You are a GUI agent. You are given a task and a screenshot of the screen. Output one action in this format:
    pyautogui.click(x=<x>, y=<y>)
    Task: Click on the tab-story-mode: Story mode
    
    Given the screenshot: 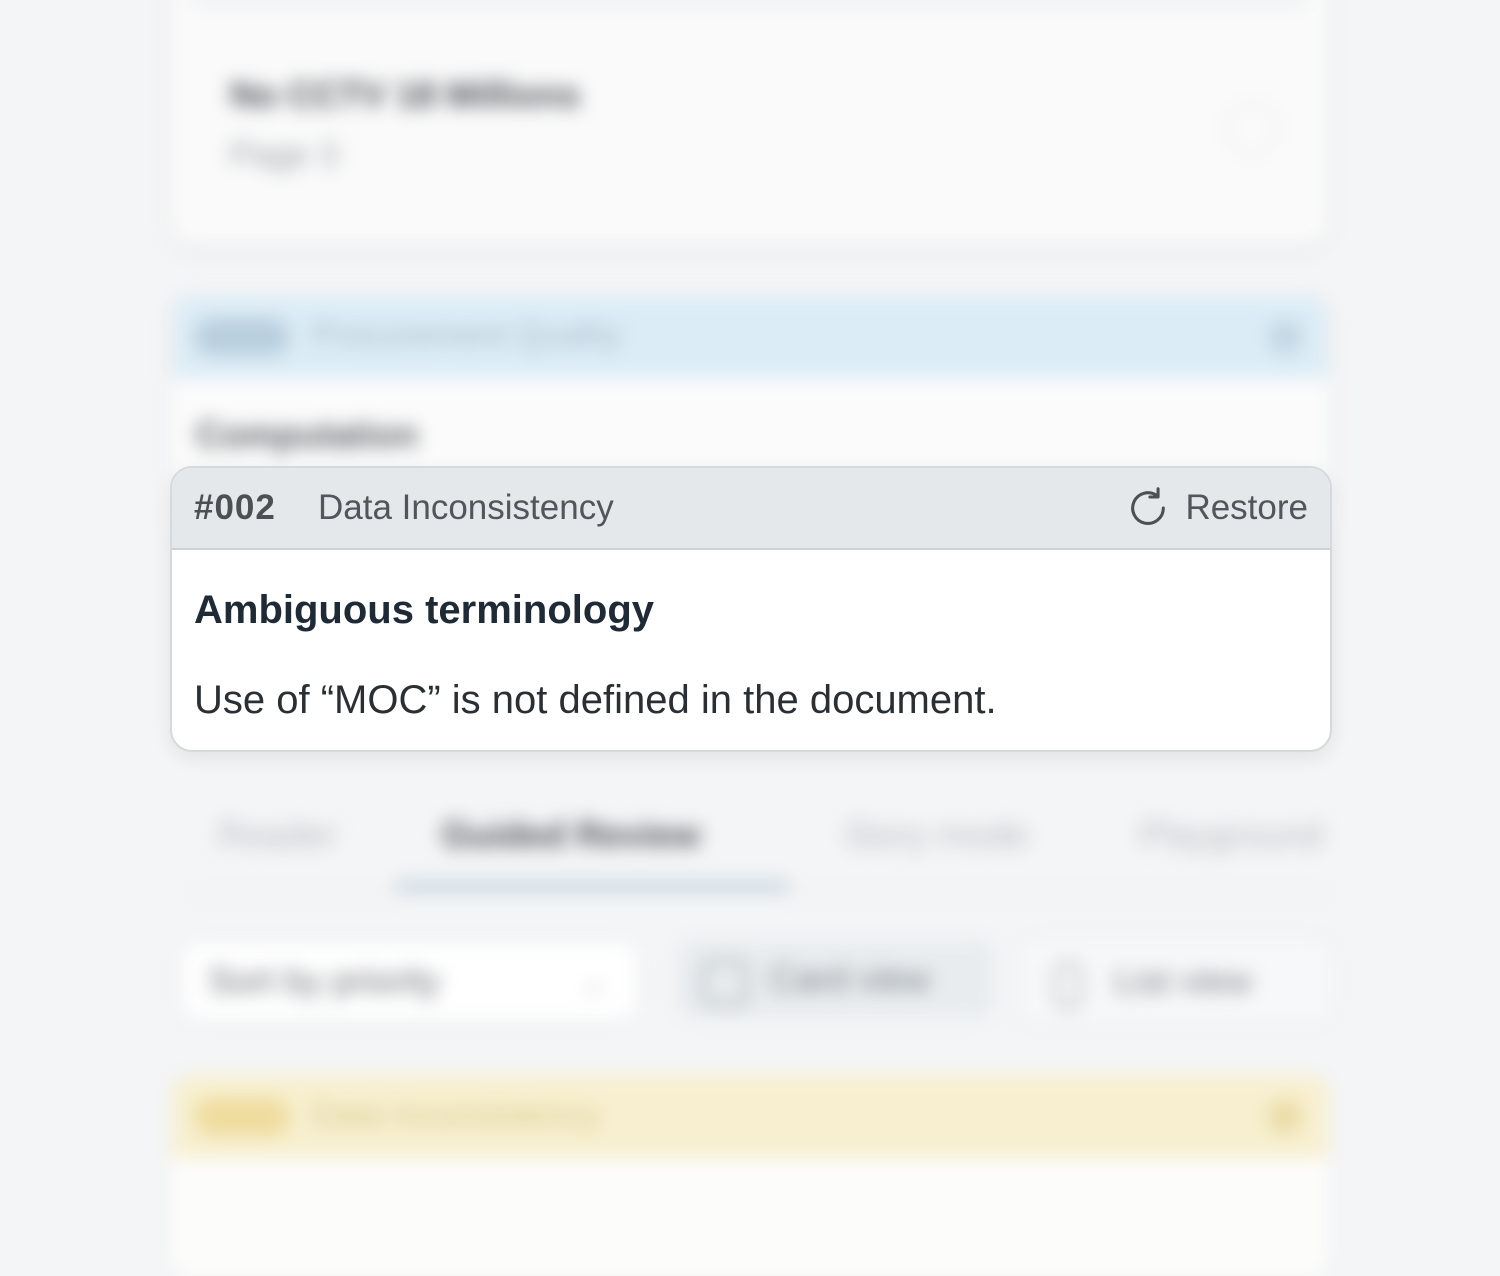 What is the action you would take?
    pyautogui.click(x=936, y=835)
    